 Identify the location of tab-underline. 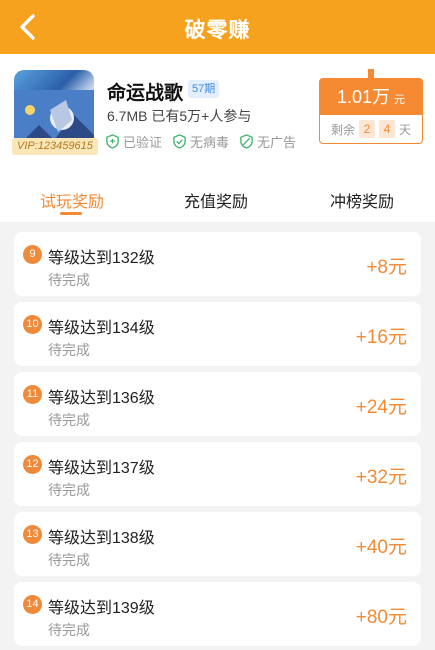
(71, 213).